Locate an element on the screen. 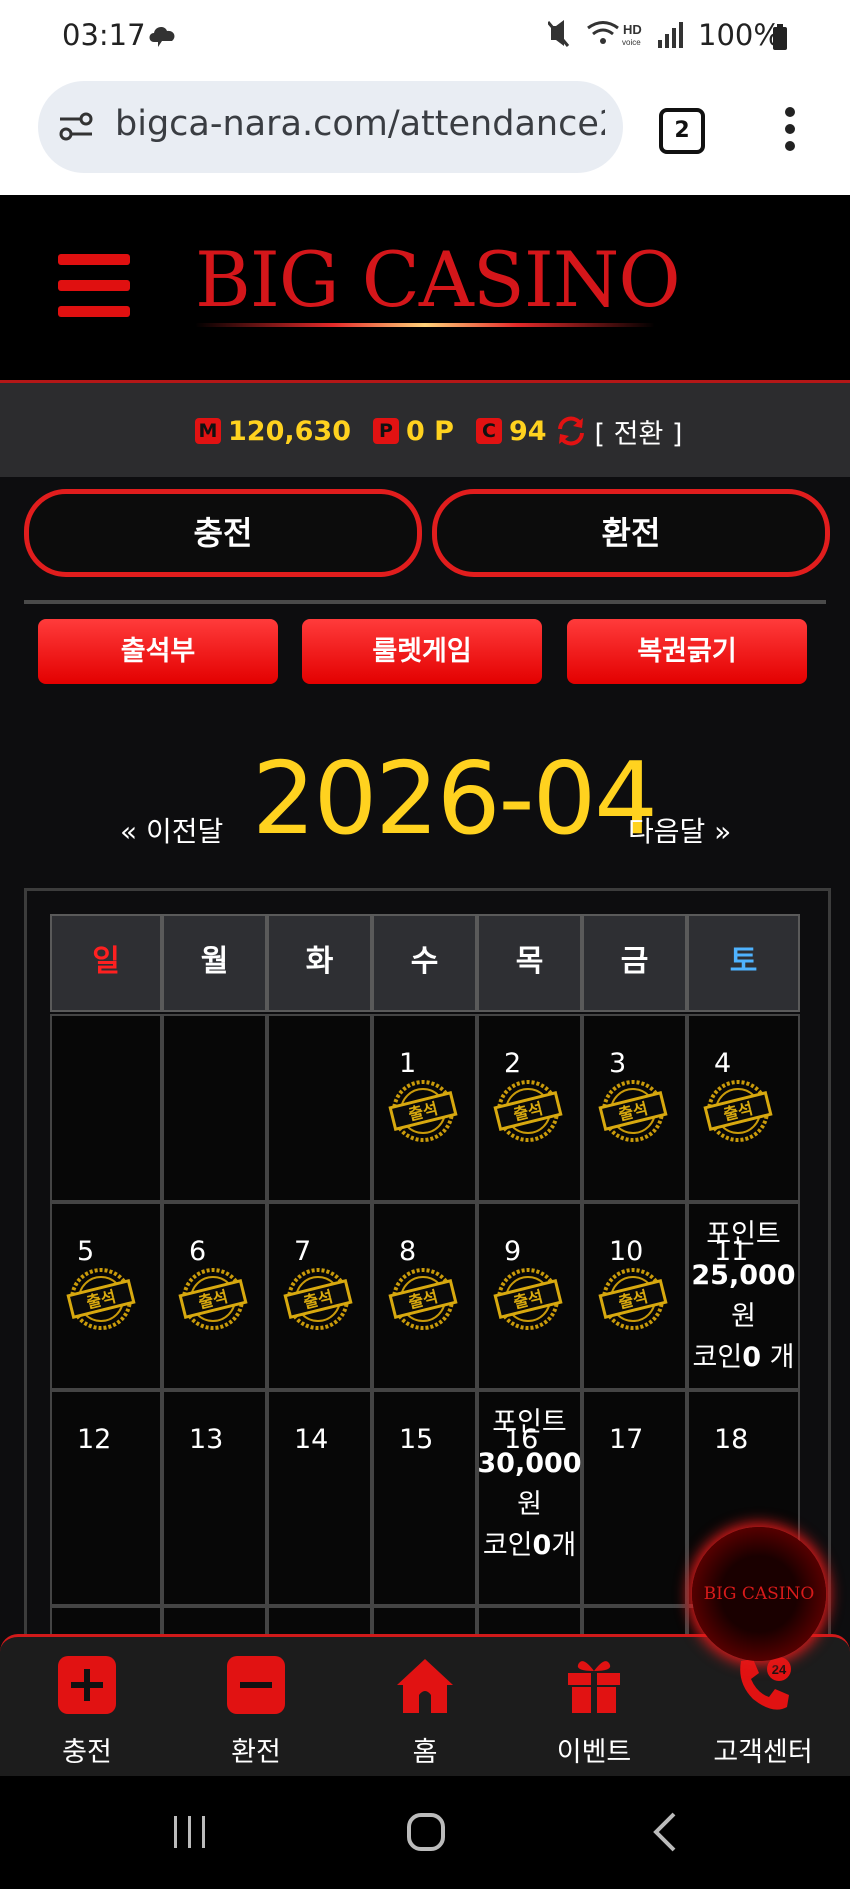 The image size is (850, 1889). bottom-nav: 충전 환전 홈 이벤트 24 고객센터 is located at coordinates (425, 1706).